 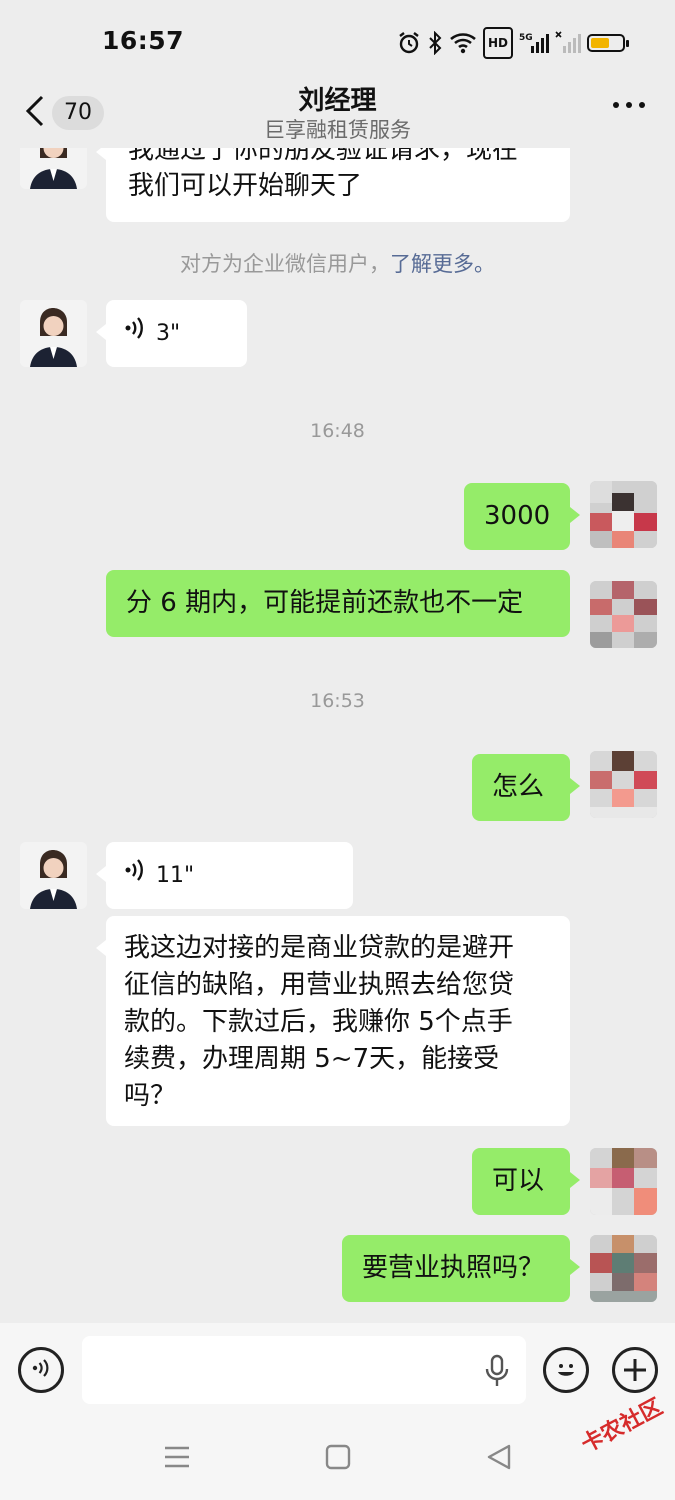 What do you see at coordinates (168, 333) in the screenshot?
I see `voice-duration: 3"` at bounding box center [168, 333].